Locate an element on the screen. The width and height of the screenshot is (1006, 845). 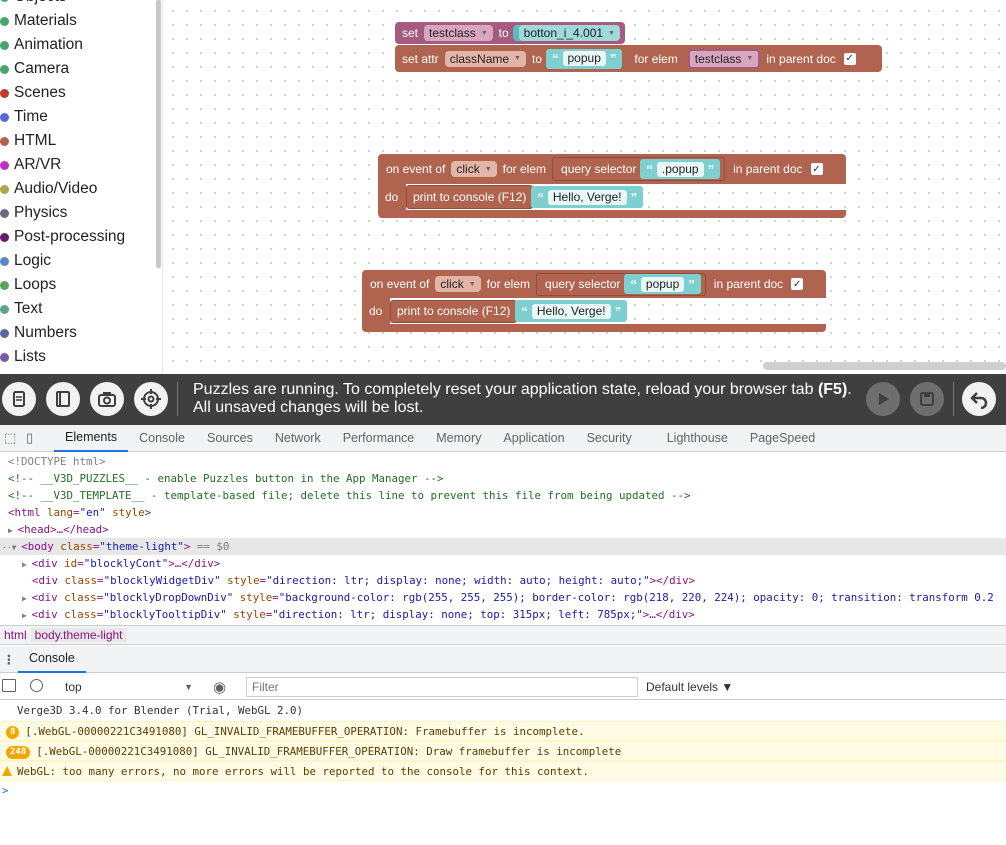
toolbox-category-time: Time is located at coordinates (62, 117).